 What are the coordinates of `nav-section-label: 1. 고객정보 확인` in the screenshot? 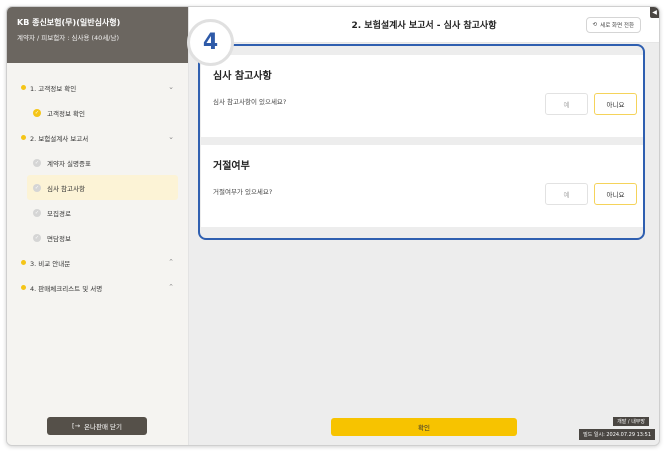 It's located at (53, 88).